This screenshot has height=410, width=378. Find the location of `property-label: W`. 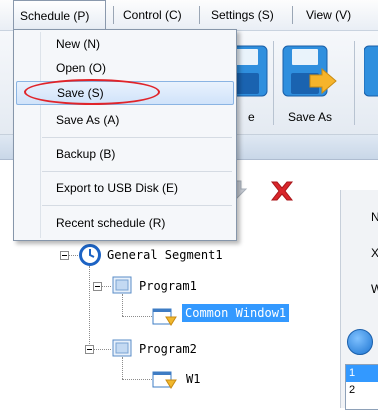

property-label: W is located at coordinates (374, 289).